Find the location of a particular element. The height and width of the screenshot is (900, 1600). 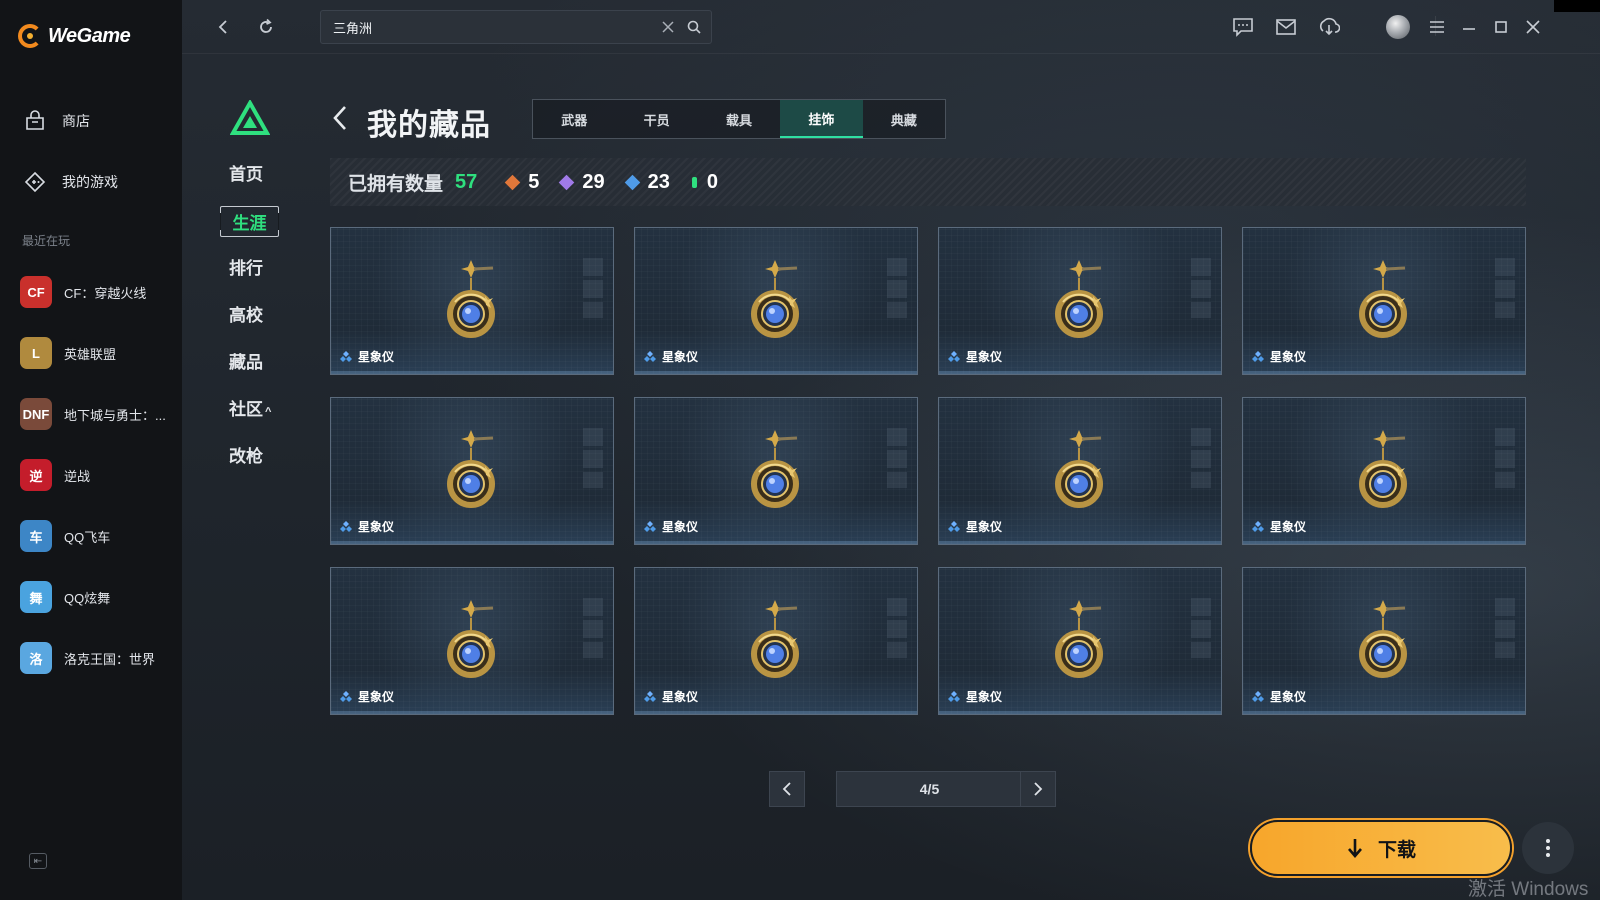

recent-games-heading: 最近在玩 is located at coordinates (46, 241).